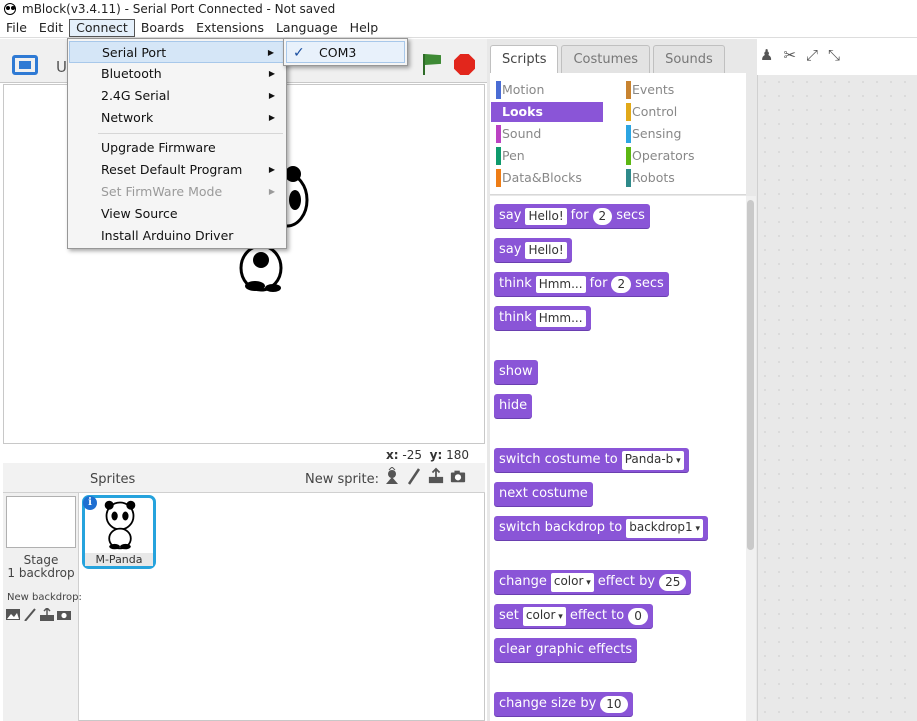 This screenshot has width=917, height=721. I want to click on mouse-coordinates: x: -25 y: 180, so click(427, 455).